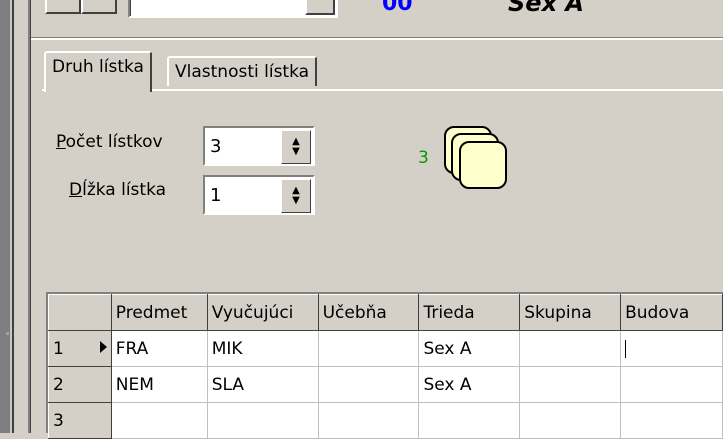  What do you see at coordinates (377, 39) in the screenshot?
I see `panel-top-edge` at bounding box center [377, 39].